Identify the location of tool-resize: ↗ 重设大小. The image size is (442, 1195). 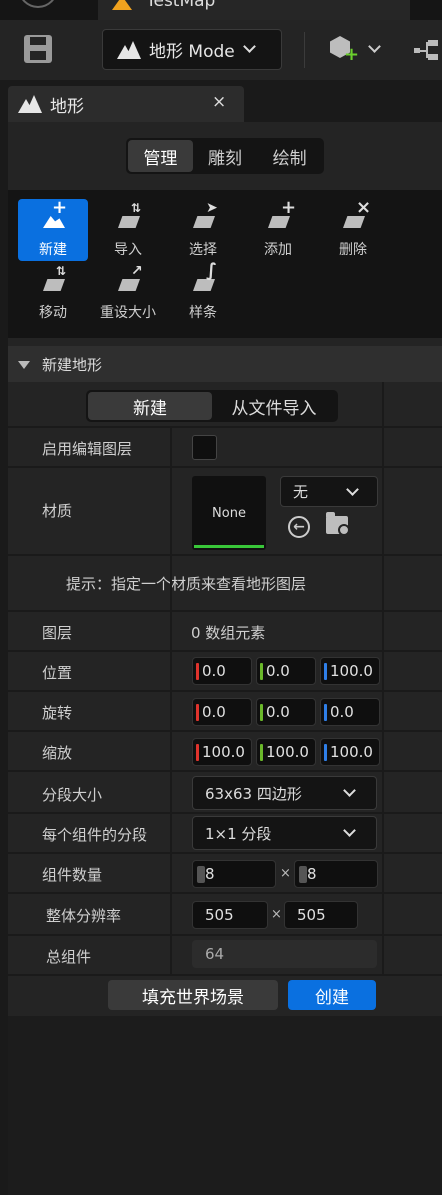
(128, 293).